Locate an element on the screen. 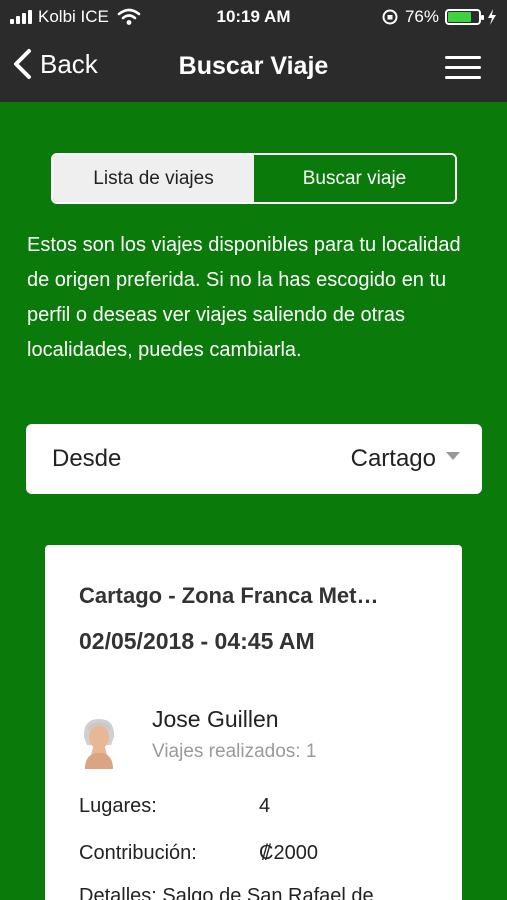 This screenshot has height=900, width=507. charging-icon is located at coordinates (492, 17).